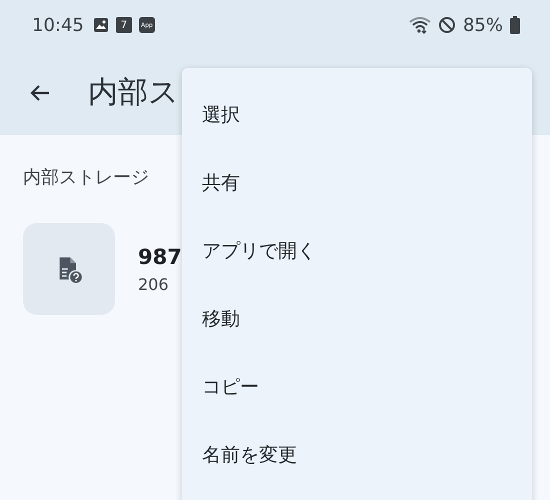 The image size is (550, 500). What do you see at coordinates (357, 387) in the screenshot?
I see `menu-item: コピー` at bounding box center [357, 387].